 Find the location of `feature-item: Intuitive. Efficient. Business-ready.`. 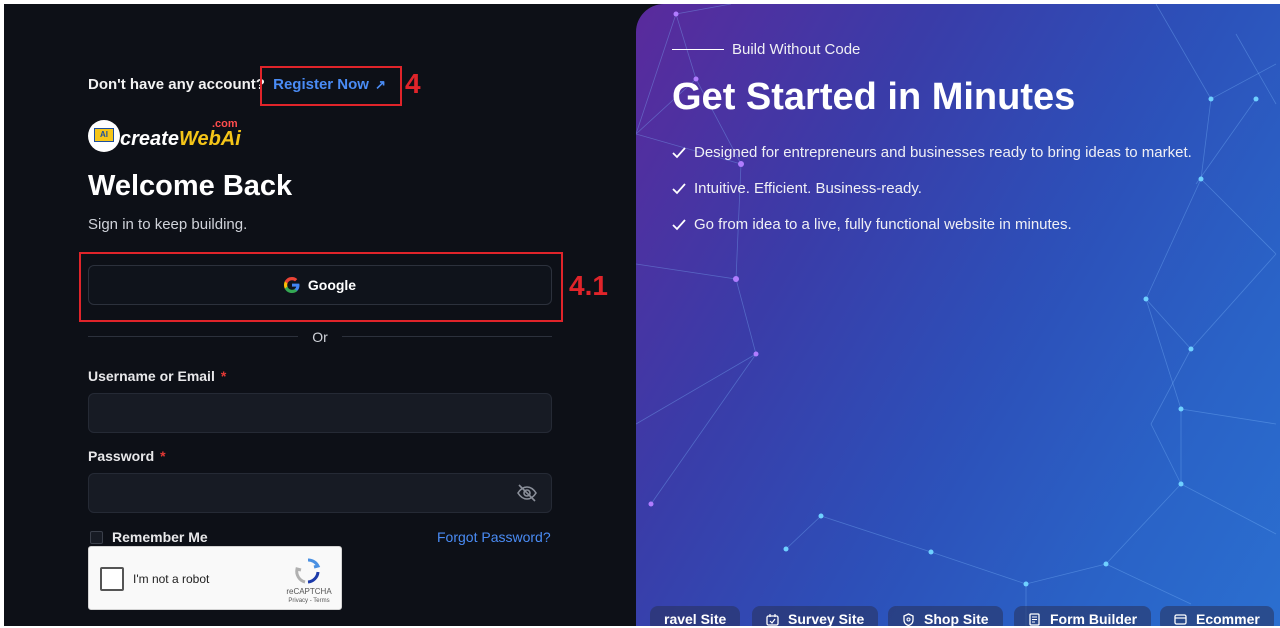

feature-item: Intuitive. Efficient. Business-ready. is located at coordinates (797, 188).